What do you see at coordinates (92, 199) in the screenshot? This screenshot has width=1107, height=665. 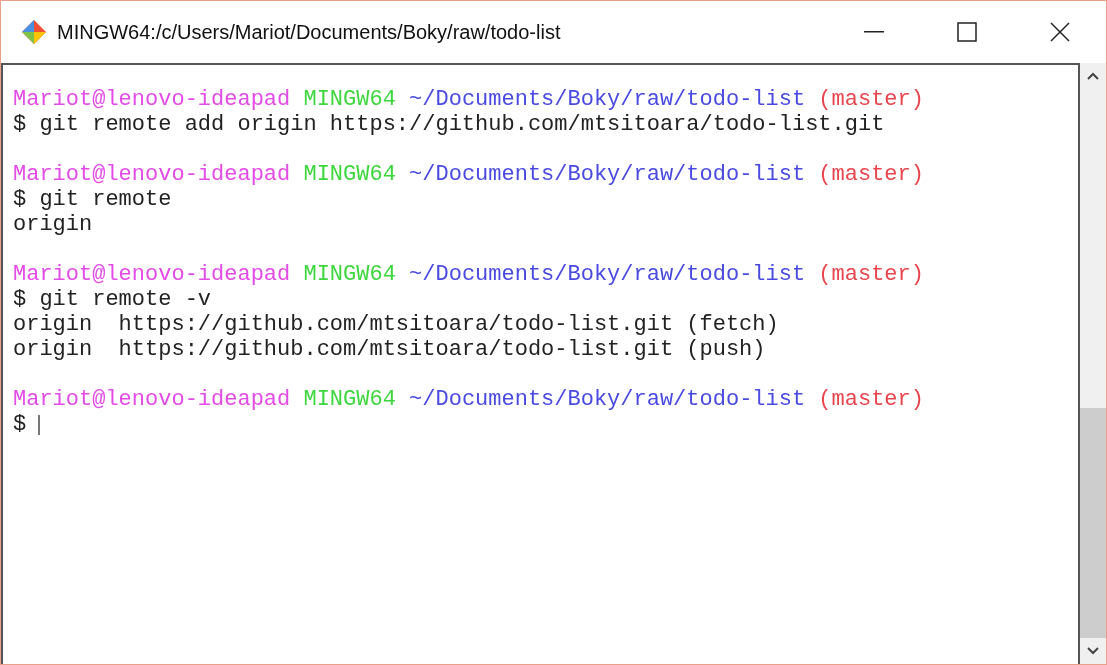 I see `command-line: $ git remote` at bounding box center [92, 199].